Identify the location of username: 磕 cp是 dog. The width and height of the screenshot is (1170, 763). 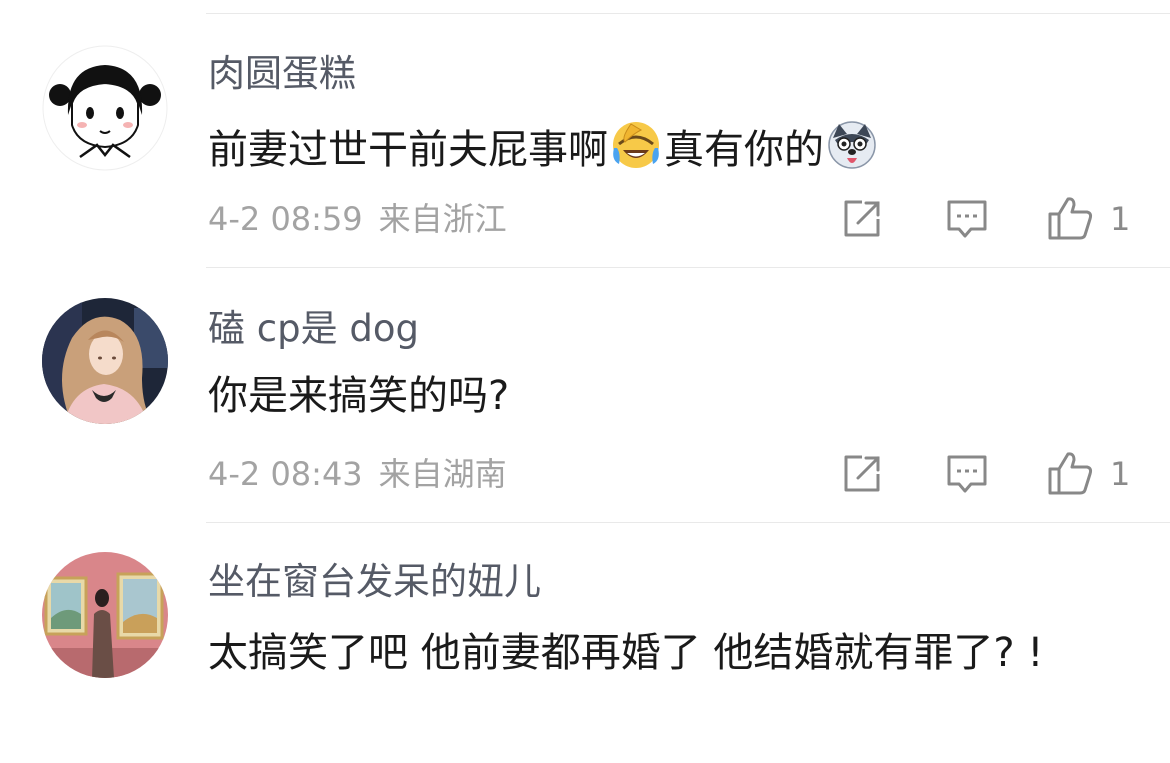
(313, 328).